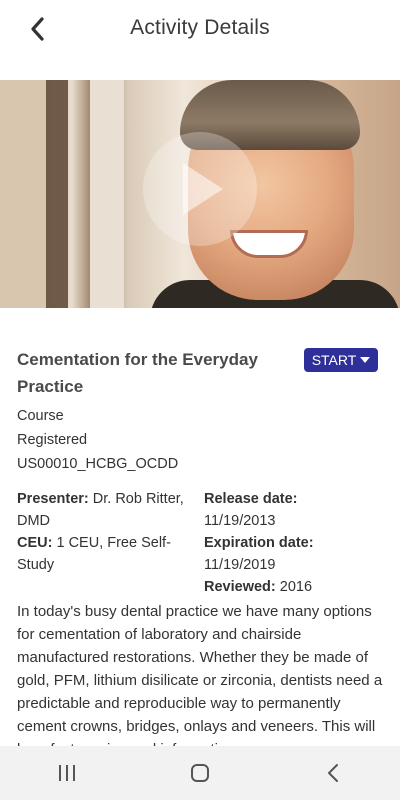 The image size is (400, 800). What do you see at coordinates (107, 194) in the screenshot?
I see `background-window` at bounding box center [107, 194].